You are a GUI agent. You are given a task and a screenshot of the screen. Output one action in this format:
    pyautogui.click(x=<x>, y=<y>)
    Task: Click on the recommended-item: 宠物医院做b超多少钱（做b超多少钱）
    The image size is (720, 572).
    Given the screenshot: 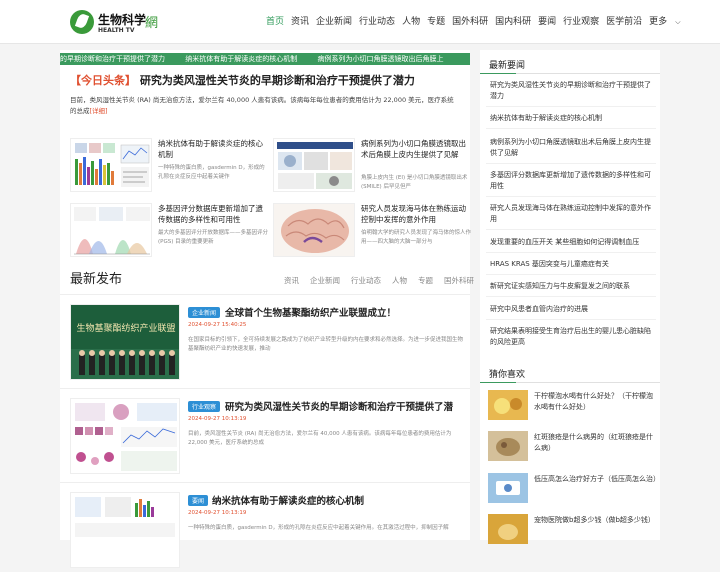 What is the action you would take?
    pyautogui.click(x=573, y=530)
    